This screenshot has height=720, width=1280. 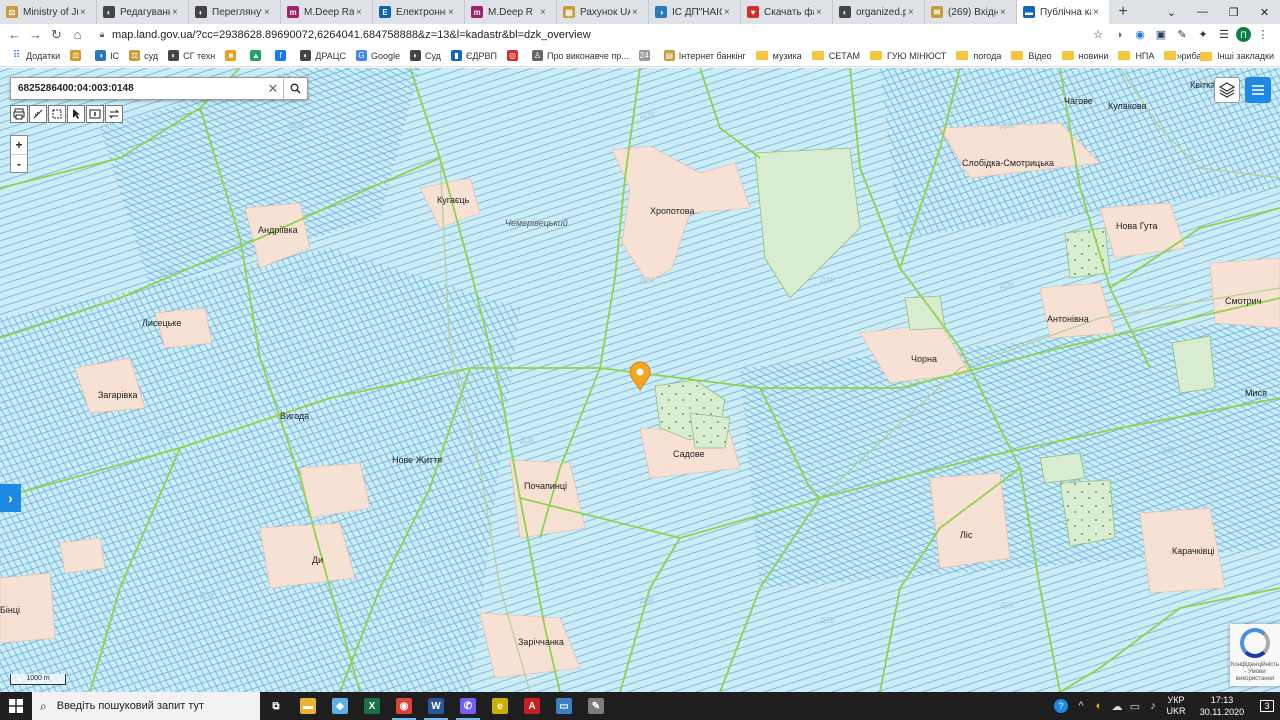 What do you see at coordinates (879, 12) in the screenshot?
I see `browser-tab: ◐ organized.pdf×` at bounding box center [879, 12].